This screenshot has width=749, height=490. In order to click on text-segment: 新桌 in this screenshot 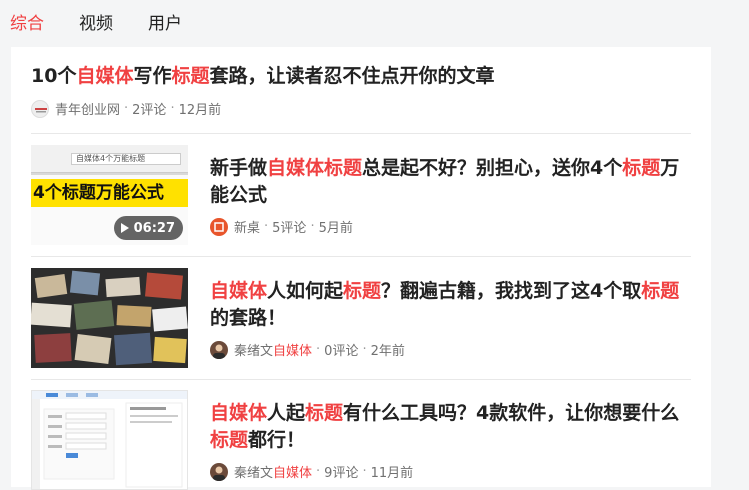, I will do `click(247, 228)`.